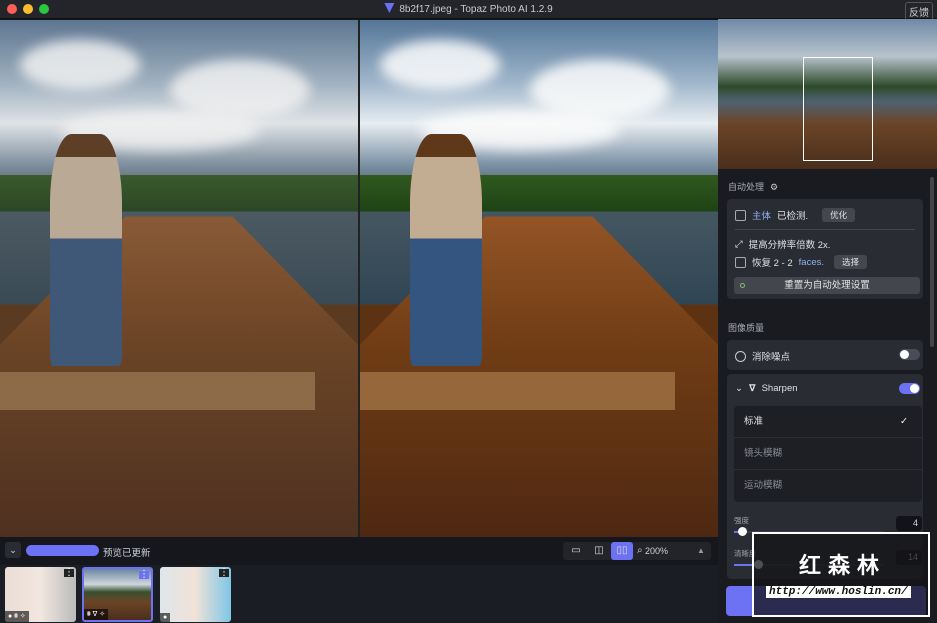 The width and height of the screenshot is (937, 623). I want to click on optimize-button: 优化, so click(839, 215).